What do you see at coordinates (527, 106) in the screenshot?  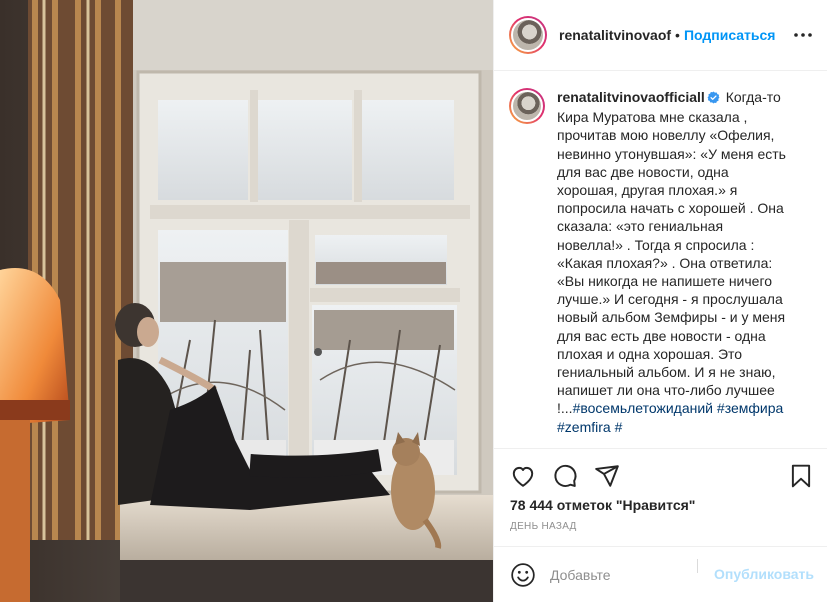 I see `caption-avatar` at bounding box center [527, 106].